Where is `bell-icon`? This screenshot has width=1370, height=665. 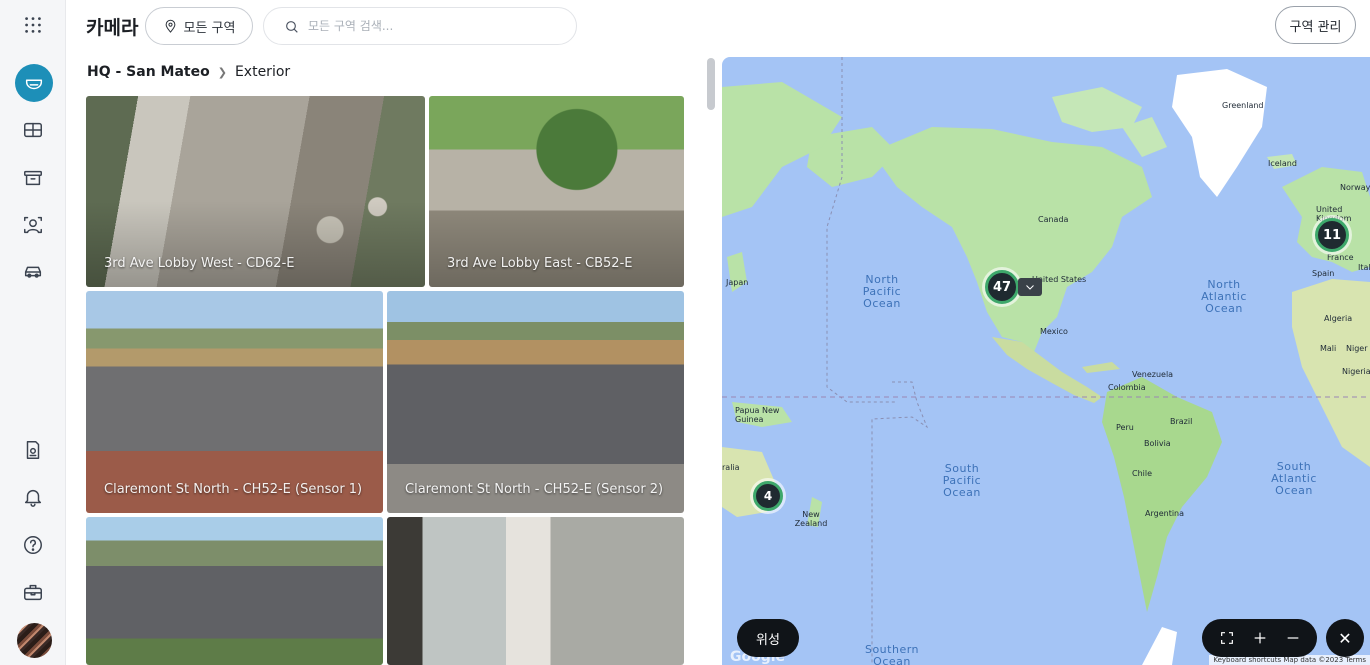 bell-icon is located at coordinates (33, 498).